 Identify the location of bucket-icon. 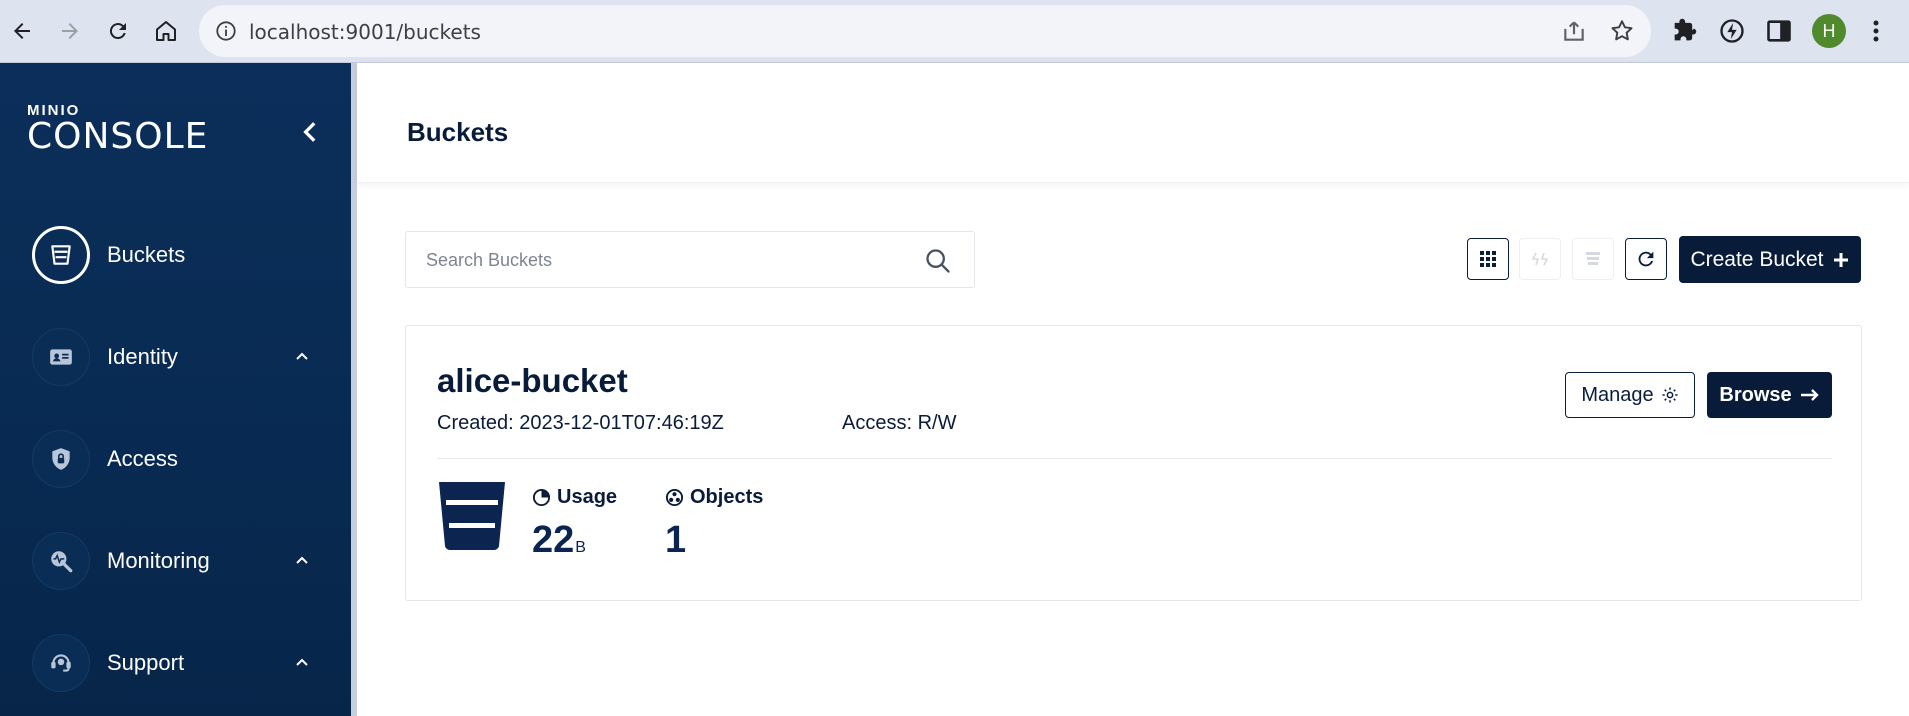
(472, 516).